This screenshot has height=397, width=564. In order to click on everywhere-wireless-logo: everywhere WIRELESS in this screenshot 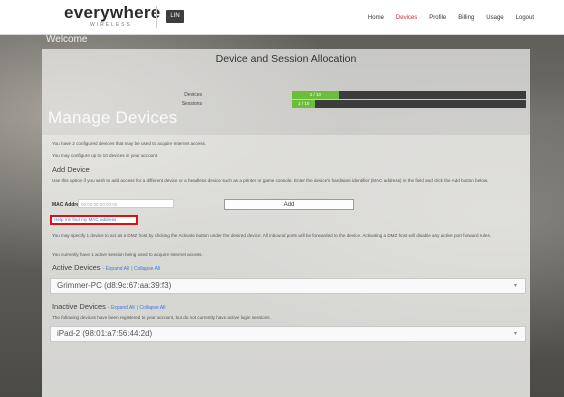, I will do `click(112, 17)`.